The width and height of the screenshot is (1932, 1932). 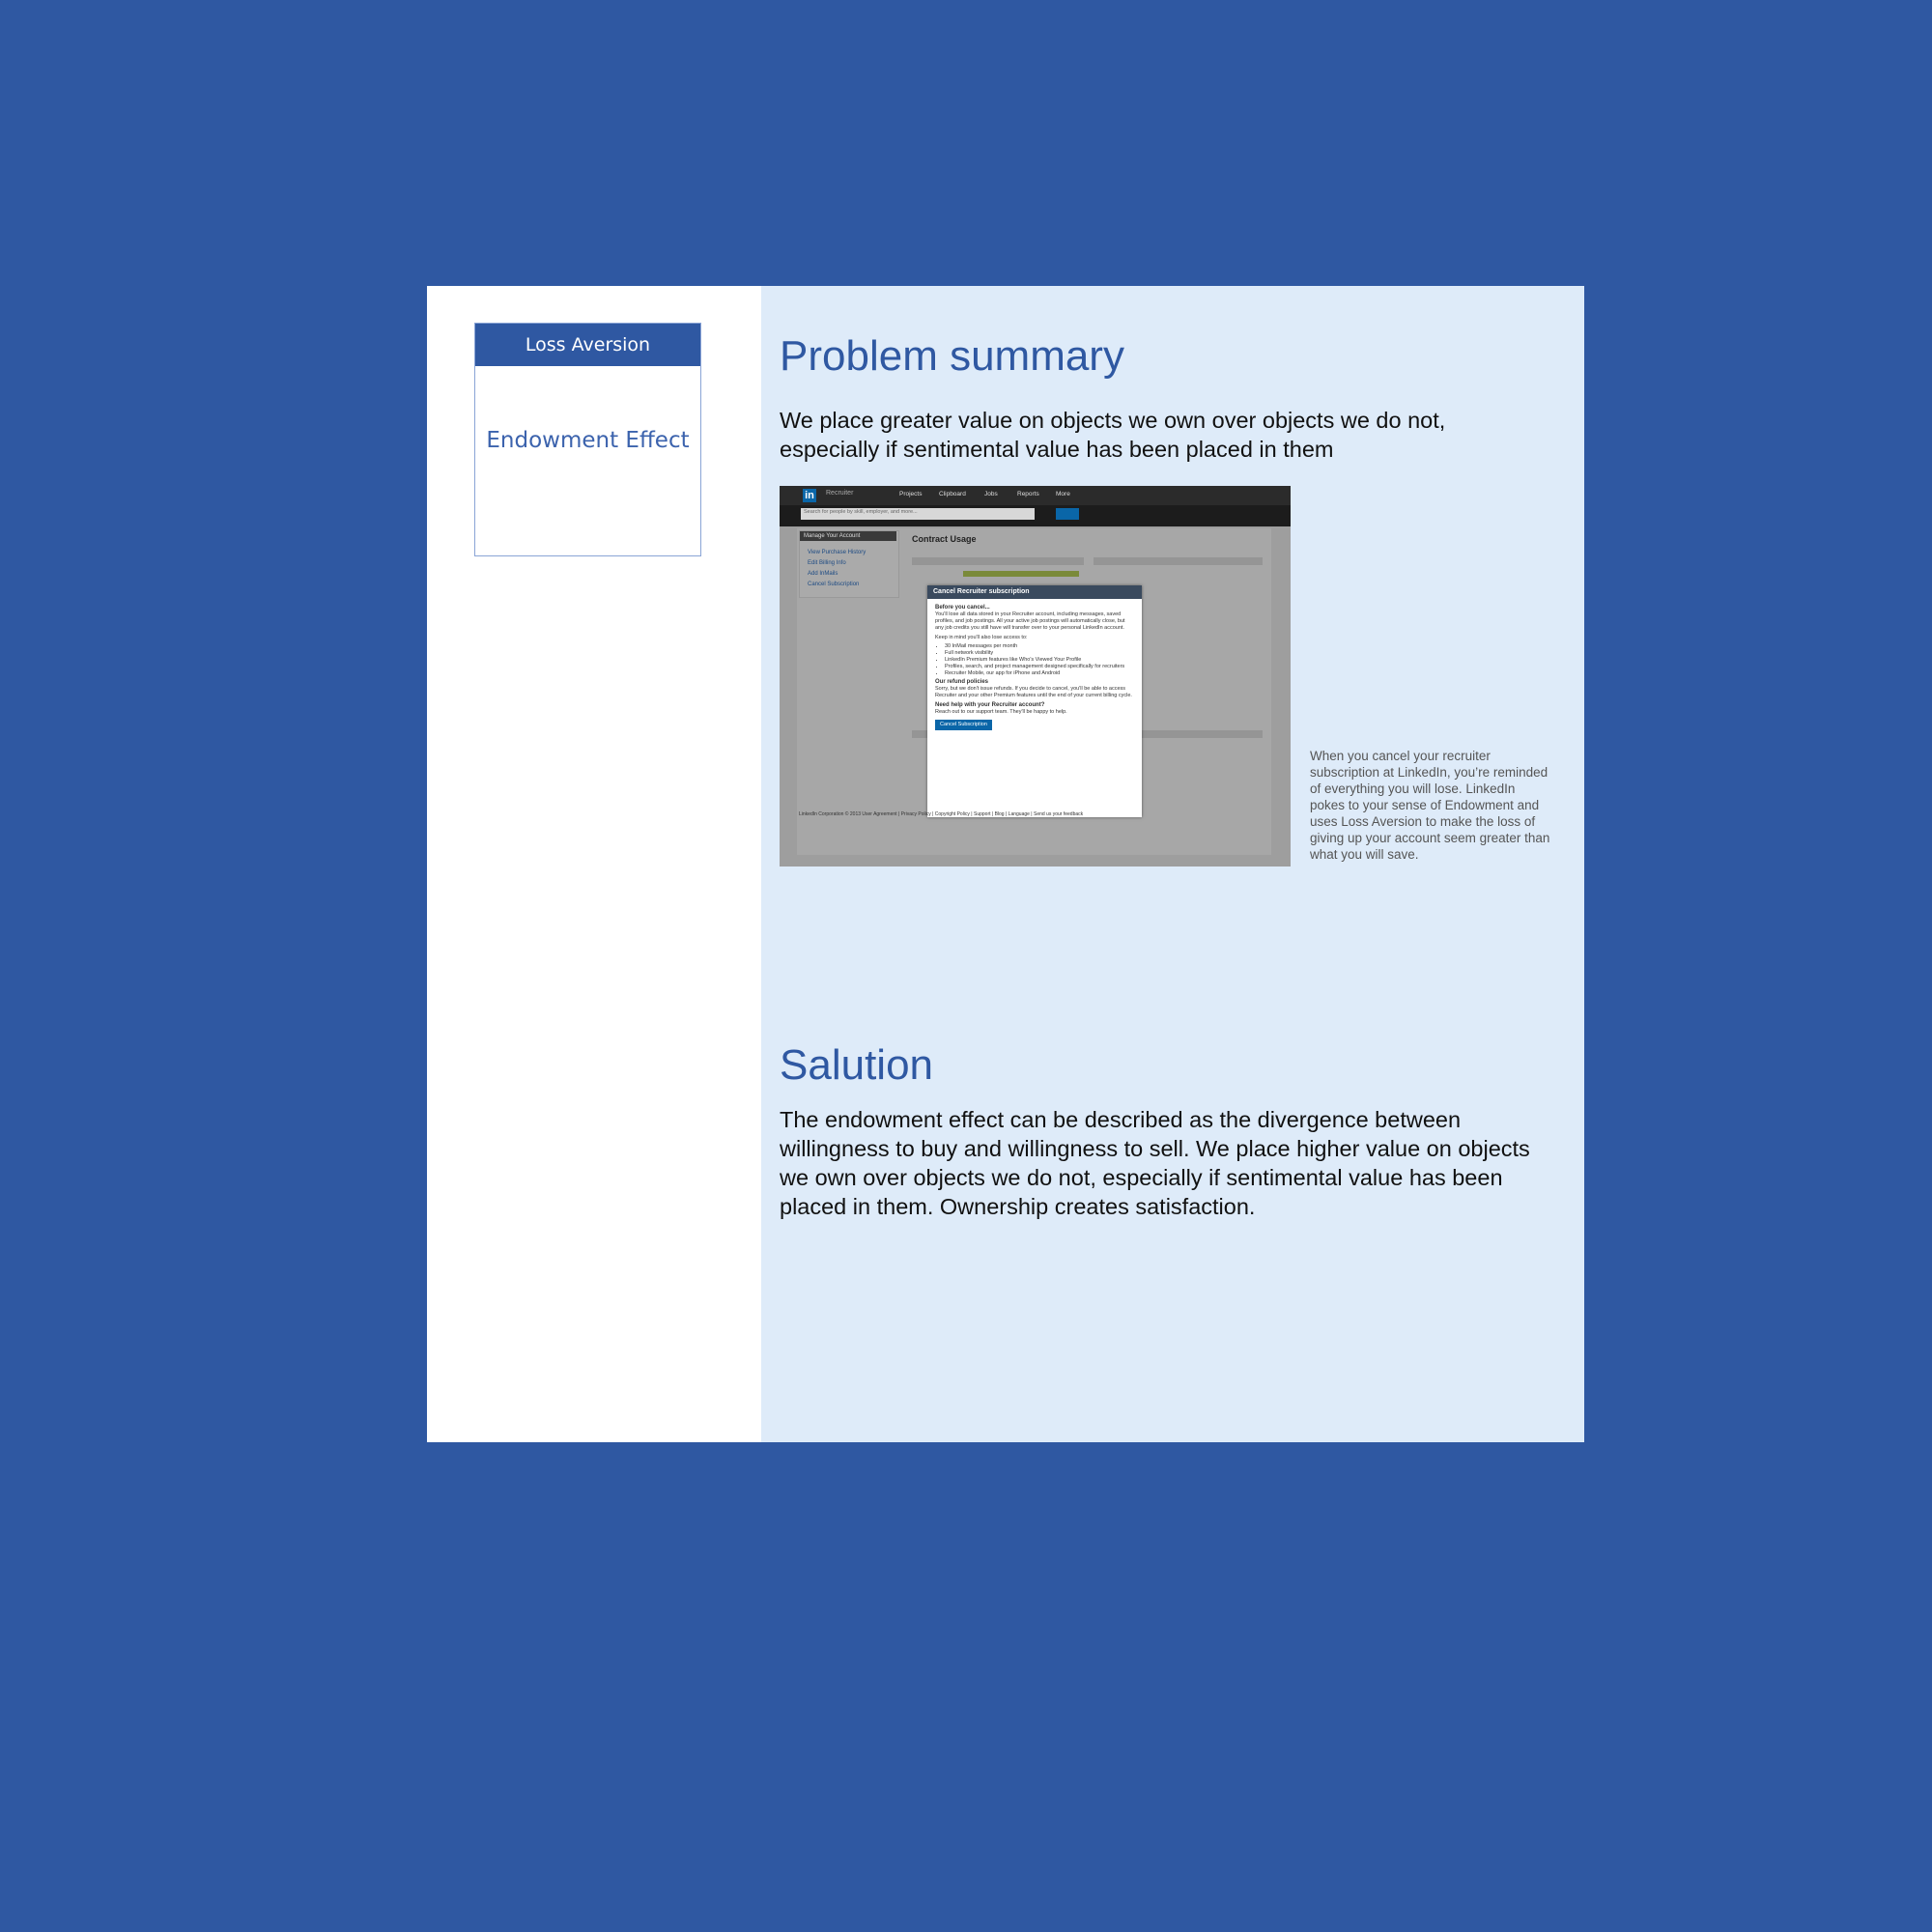 What do you see at coordinates (834, 584) in the screenshot?
I see `side-link: Cancel Subscription` at bounding box center [834, 584].